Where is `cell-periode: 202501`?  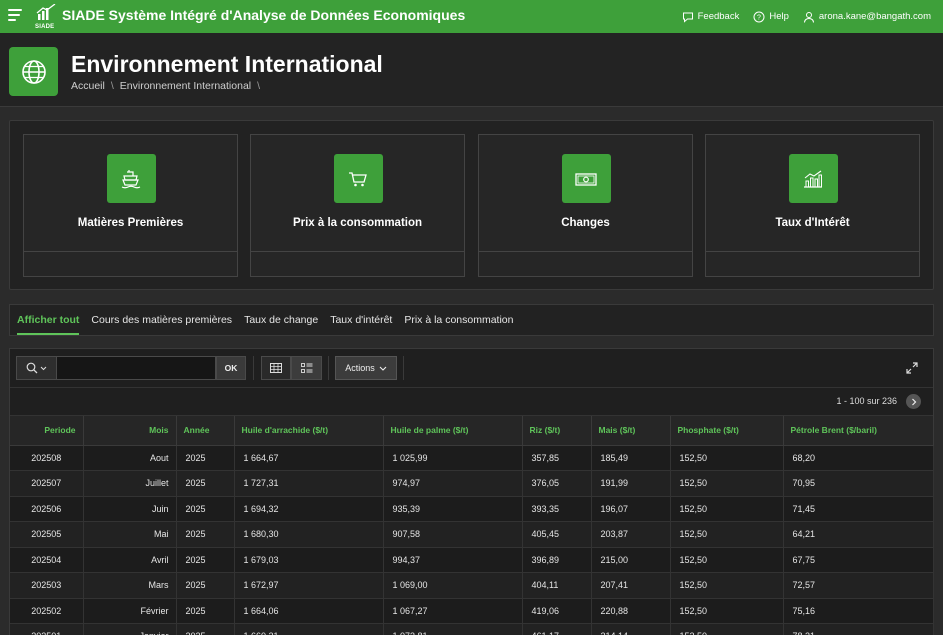
cell-periode: 202501 is located at coordinates (47, 629).